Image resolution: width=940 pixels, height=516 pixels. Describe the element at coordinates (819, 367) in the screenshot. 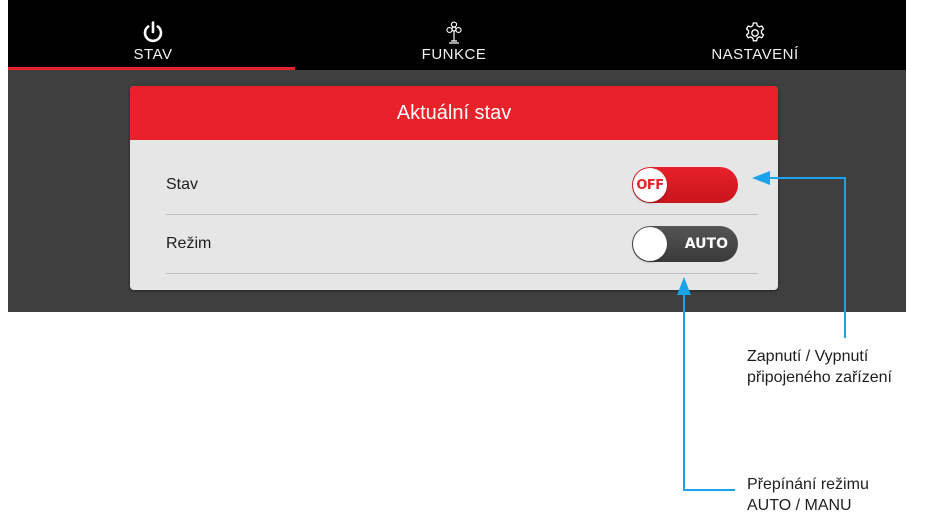

I see `power-annotation: Zapnutí / Vypnutí připojeného zařízení` at that location.